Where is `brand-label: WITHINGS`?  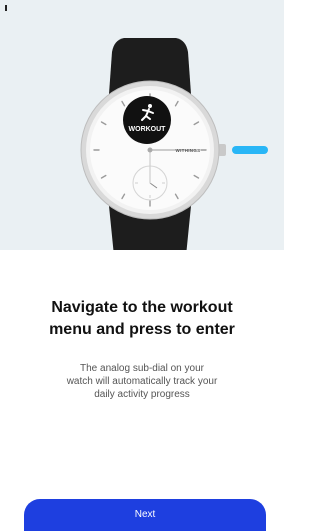
brand-label: WITHINGS is located at coordinates (188, 150).